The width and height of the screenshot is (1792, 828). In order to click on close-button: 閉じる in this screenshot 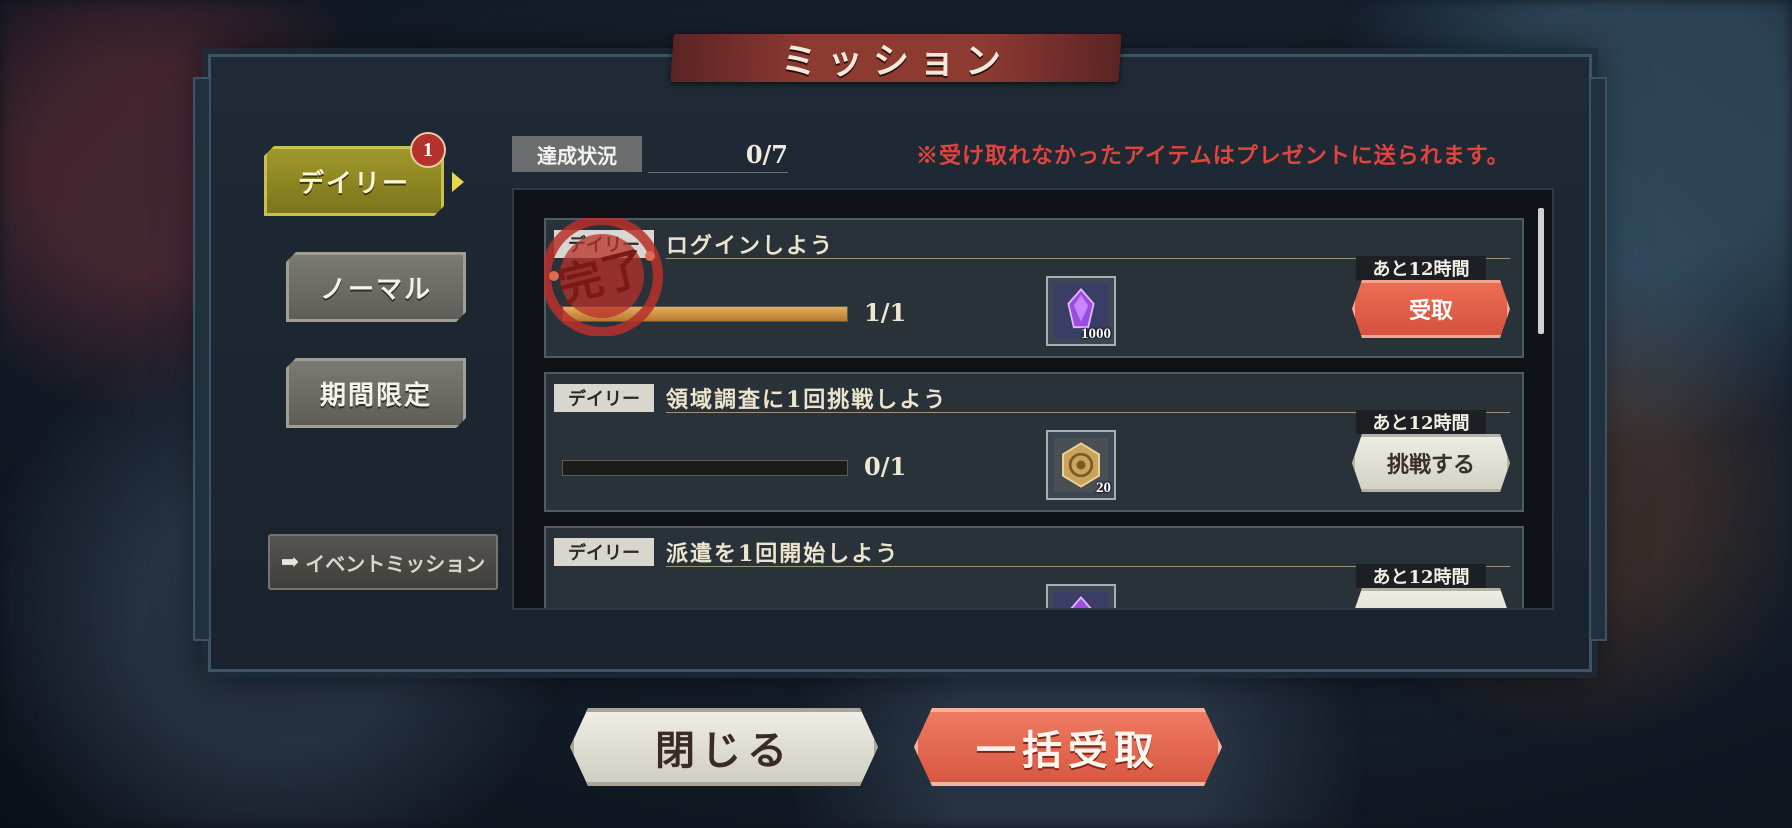, I will do `click(724, 747)`.